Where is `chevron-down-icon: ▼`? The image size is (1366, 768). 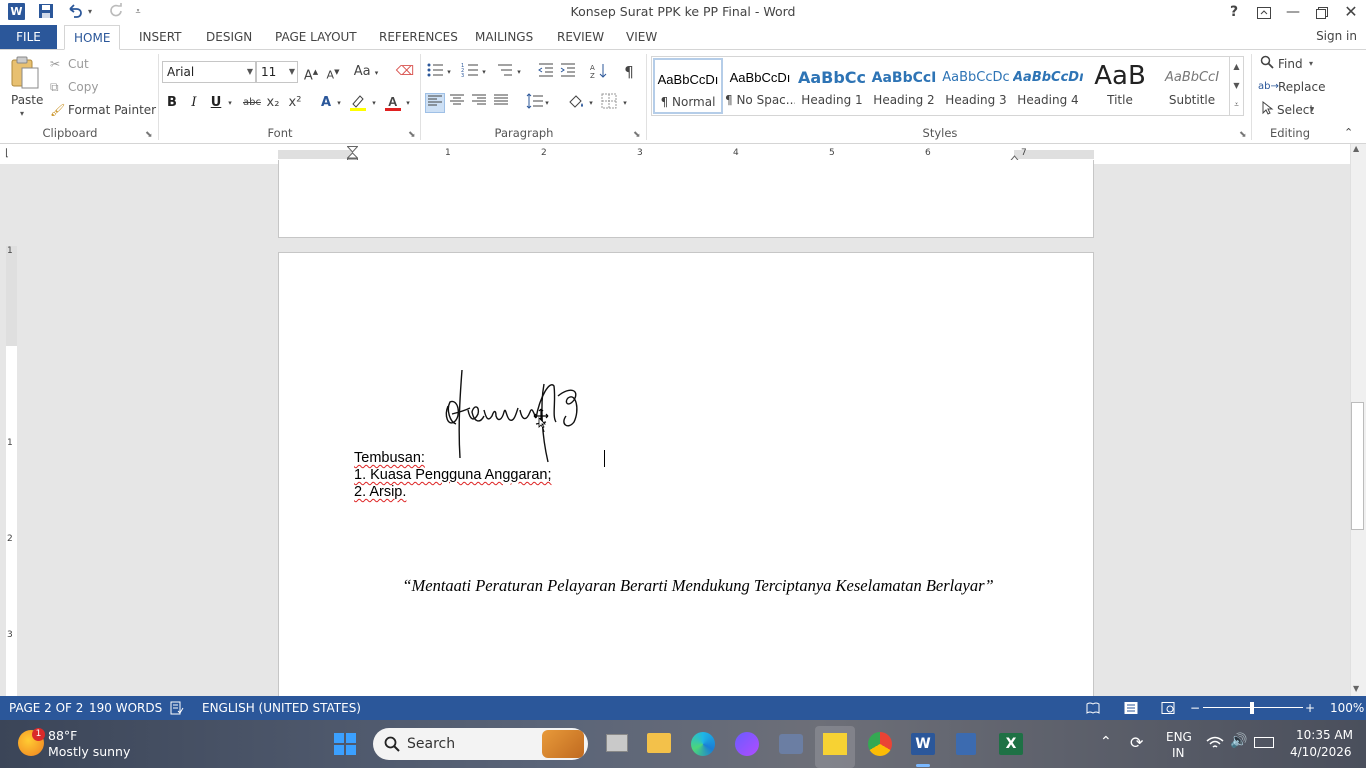
chevron-down-icon: ▼ is located at coordinates (1236, 85).